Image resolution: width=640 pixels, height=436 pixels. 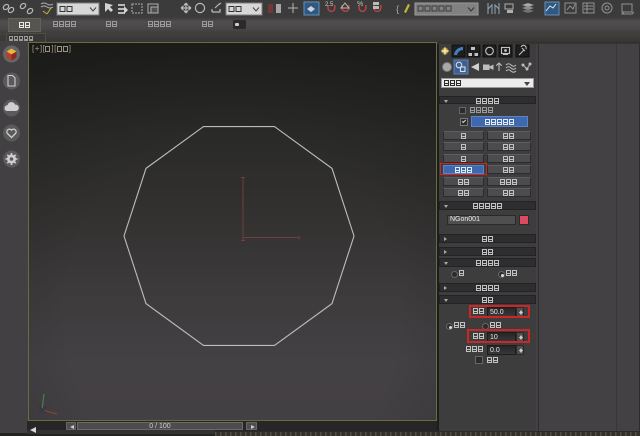 I want to click on svg-text: 2.5, so click(x=329, y=5).